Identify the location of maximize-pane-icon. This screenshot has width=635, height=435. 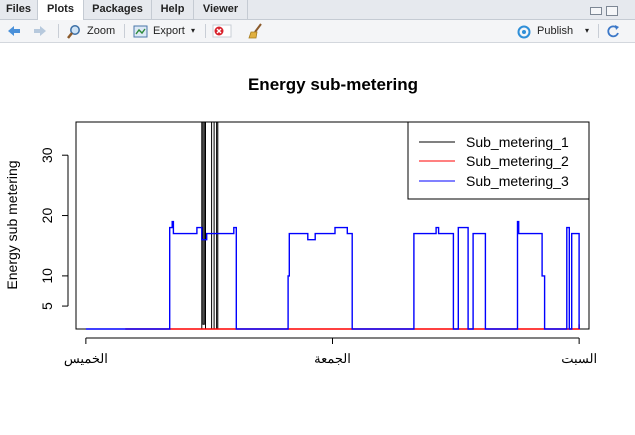
(612, 11).